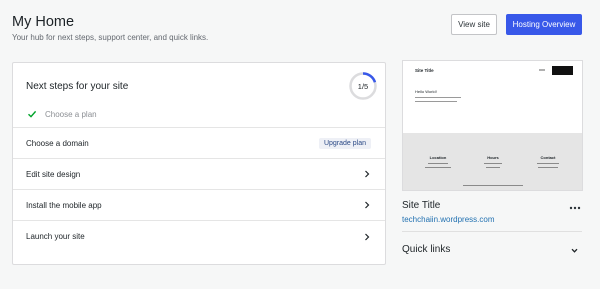 The image size is (600, 289). I want to click on task-install-mobile-app: Install the mobile app, so click(199, 204).